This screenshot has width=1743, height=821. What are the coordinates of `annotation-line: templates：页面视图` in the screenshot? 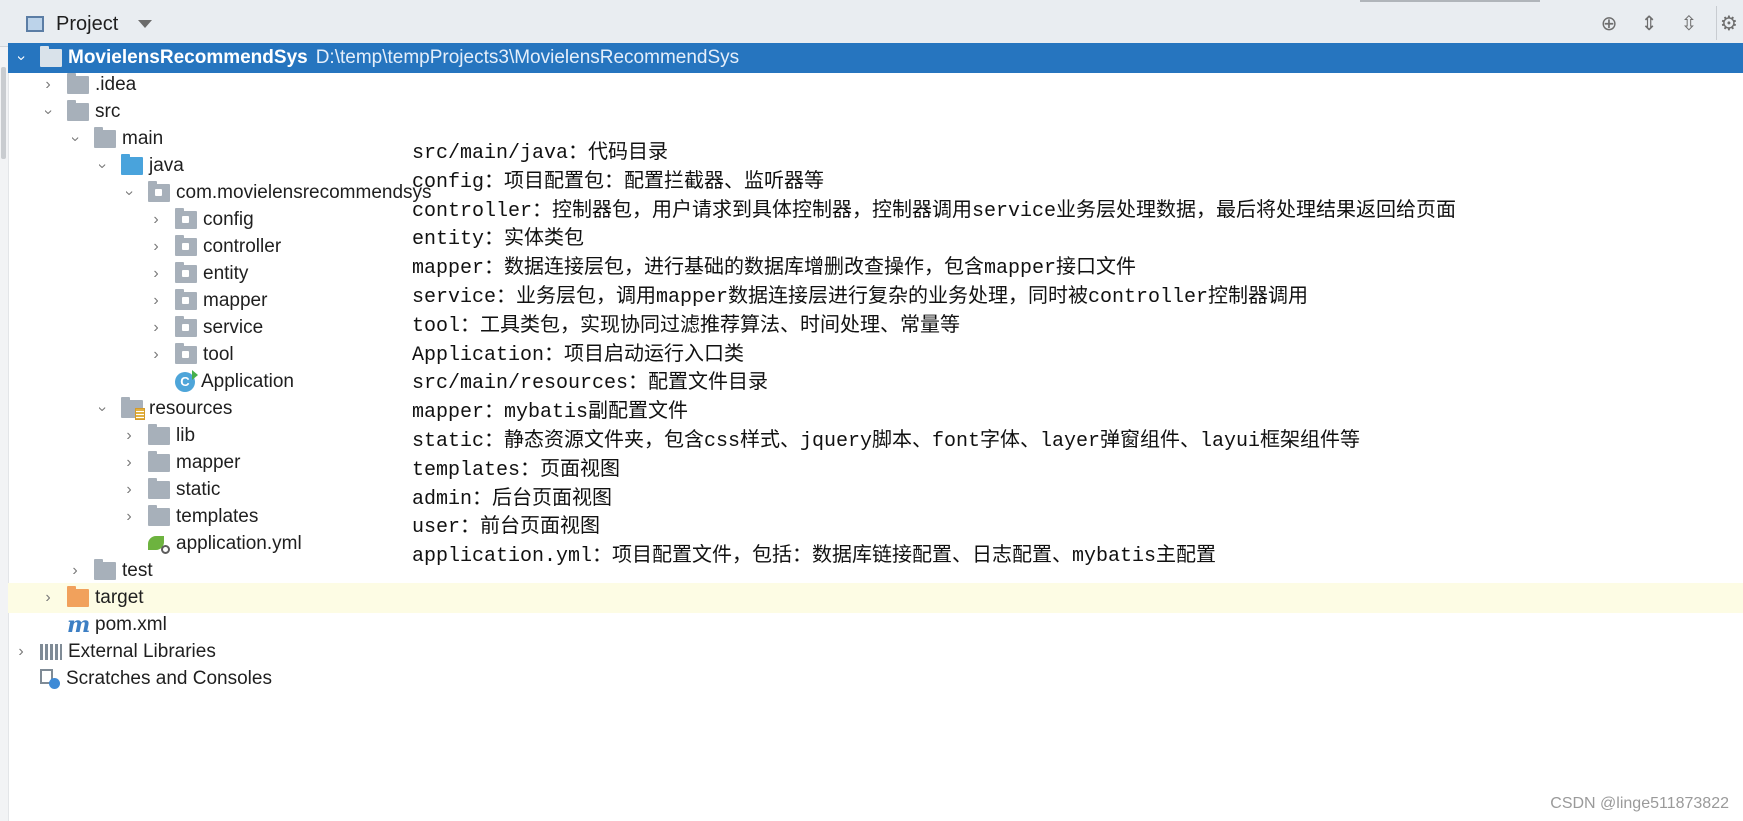 It's located at (516, 470).